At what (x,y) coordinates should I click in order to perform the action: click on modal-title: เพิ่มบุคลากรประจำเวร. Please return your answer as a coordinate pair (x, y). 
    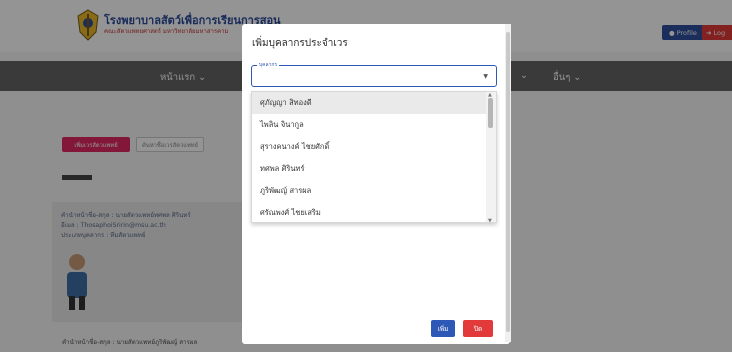
    Looking at the image, I should click on (300, 43).